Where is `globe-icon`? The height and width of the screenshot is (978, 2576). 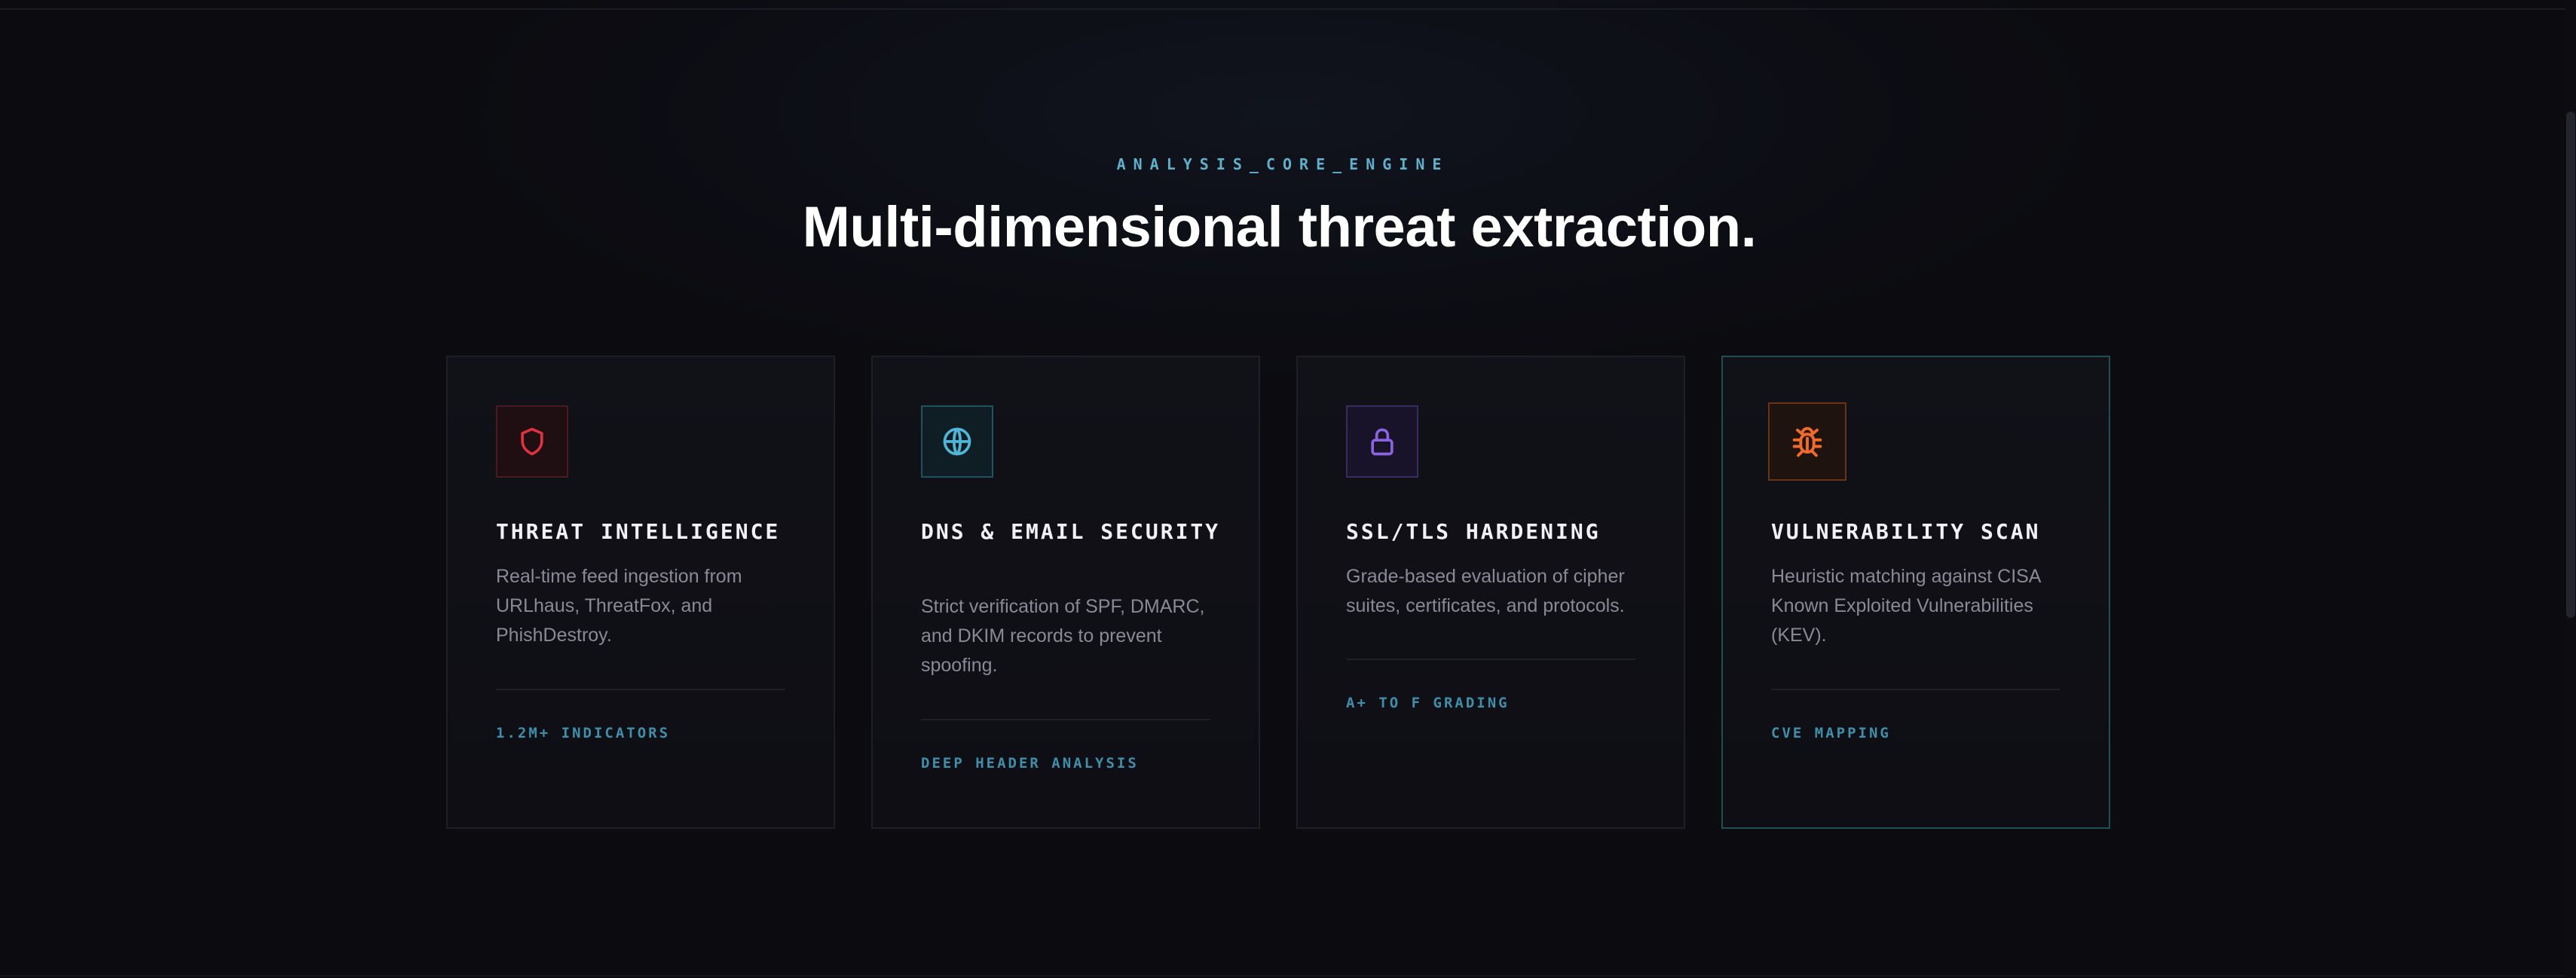 globe-icon is located at coordinates (957, 441).